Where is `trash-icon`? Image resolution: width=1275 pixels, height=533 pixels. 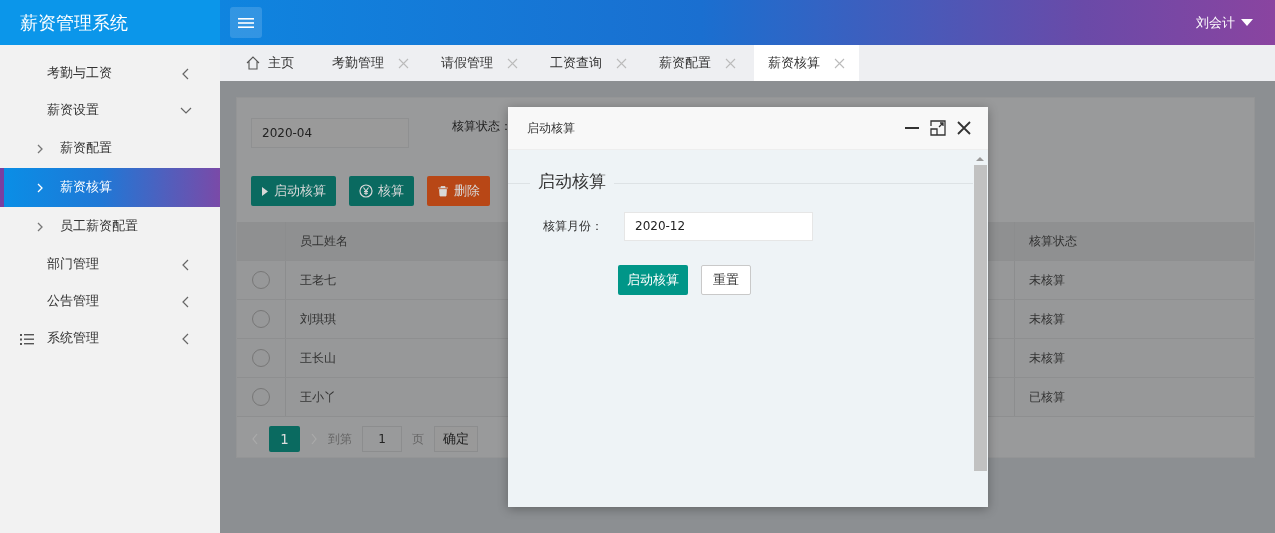 trash-icon is located at coordinates (443, 191).